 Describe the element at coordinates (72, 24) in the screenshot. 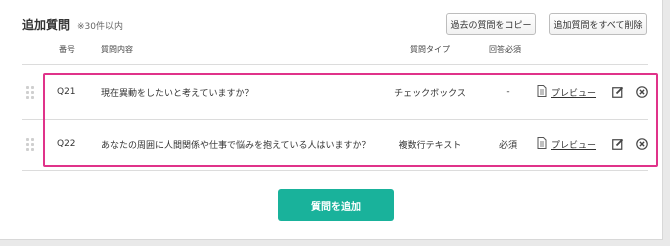

I see `section-header: 追加質問 ※30件以内` at that location.